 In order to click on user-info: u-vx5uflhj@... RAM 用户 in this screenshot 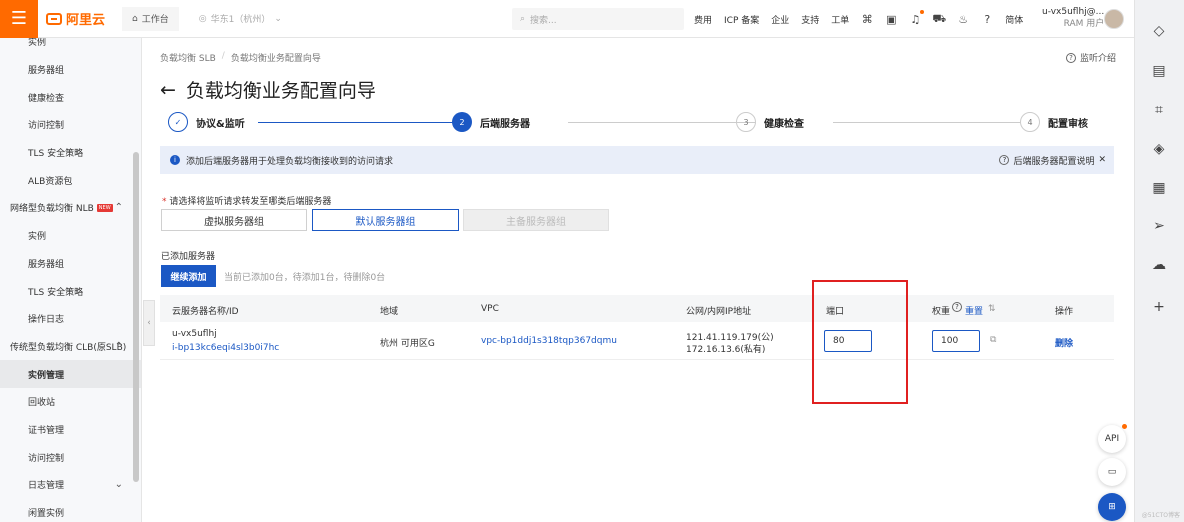, I will do `click(1073, 18)`.